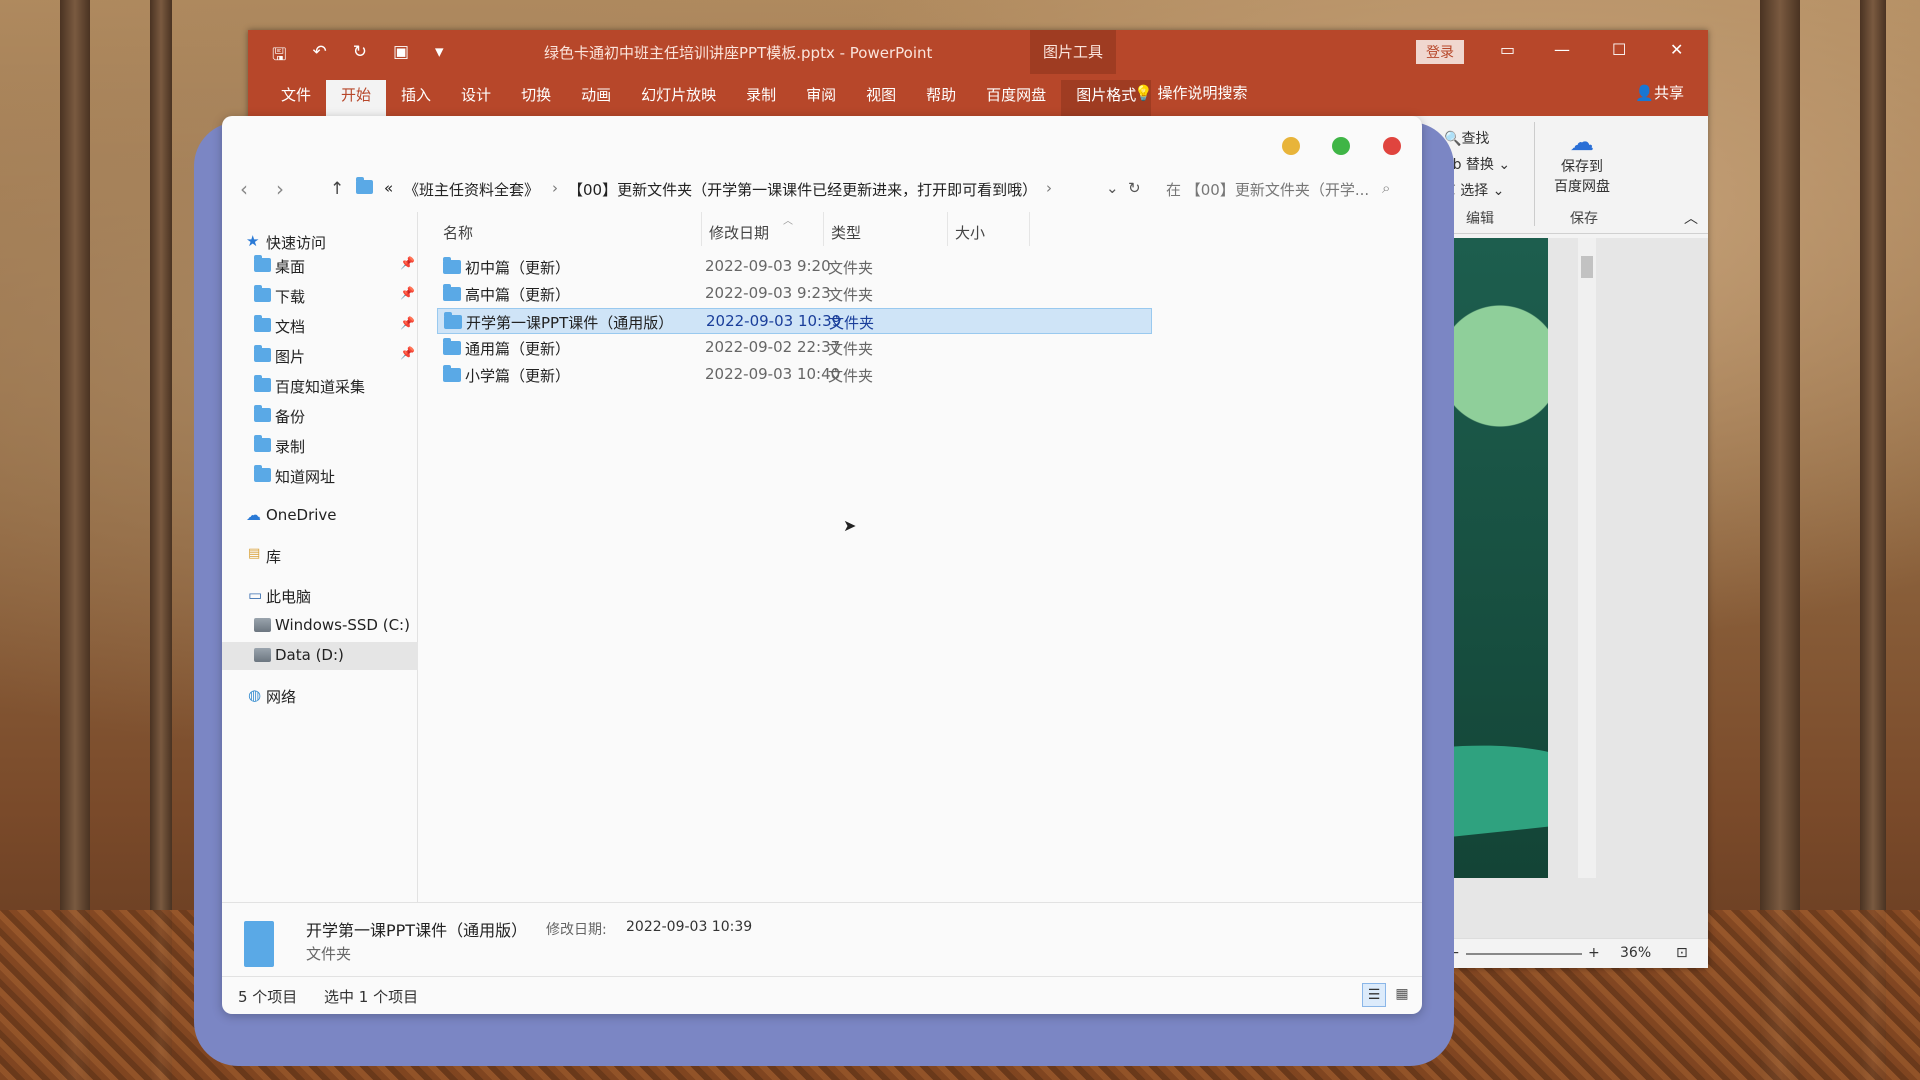 The image size is (1920, 1080). Describe the element at coordinates (320, 696) in the screenshot. I see `sidebar-network: ◍ 网络` at that location.